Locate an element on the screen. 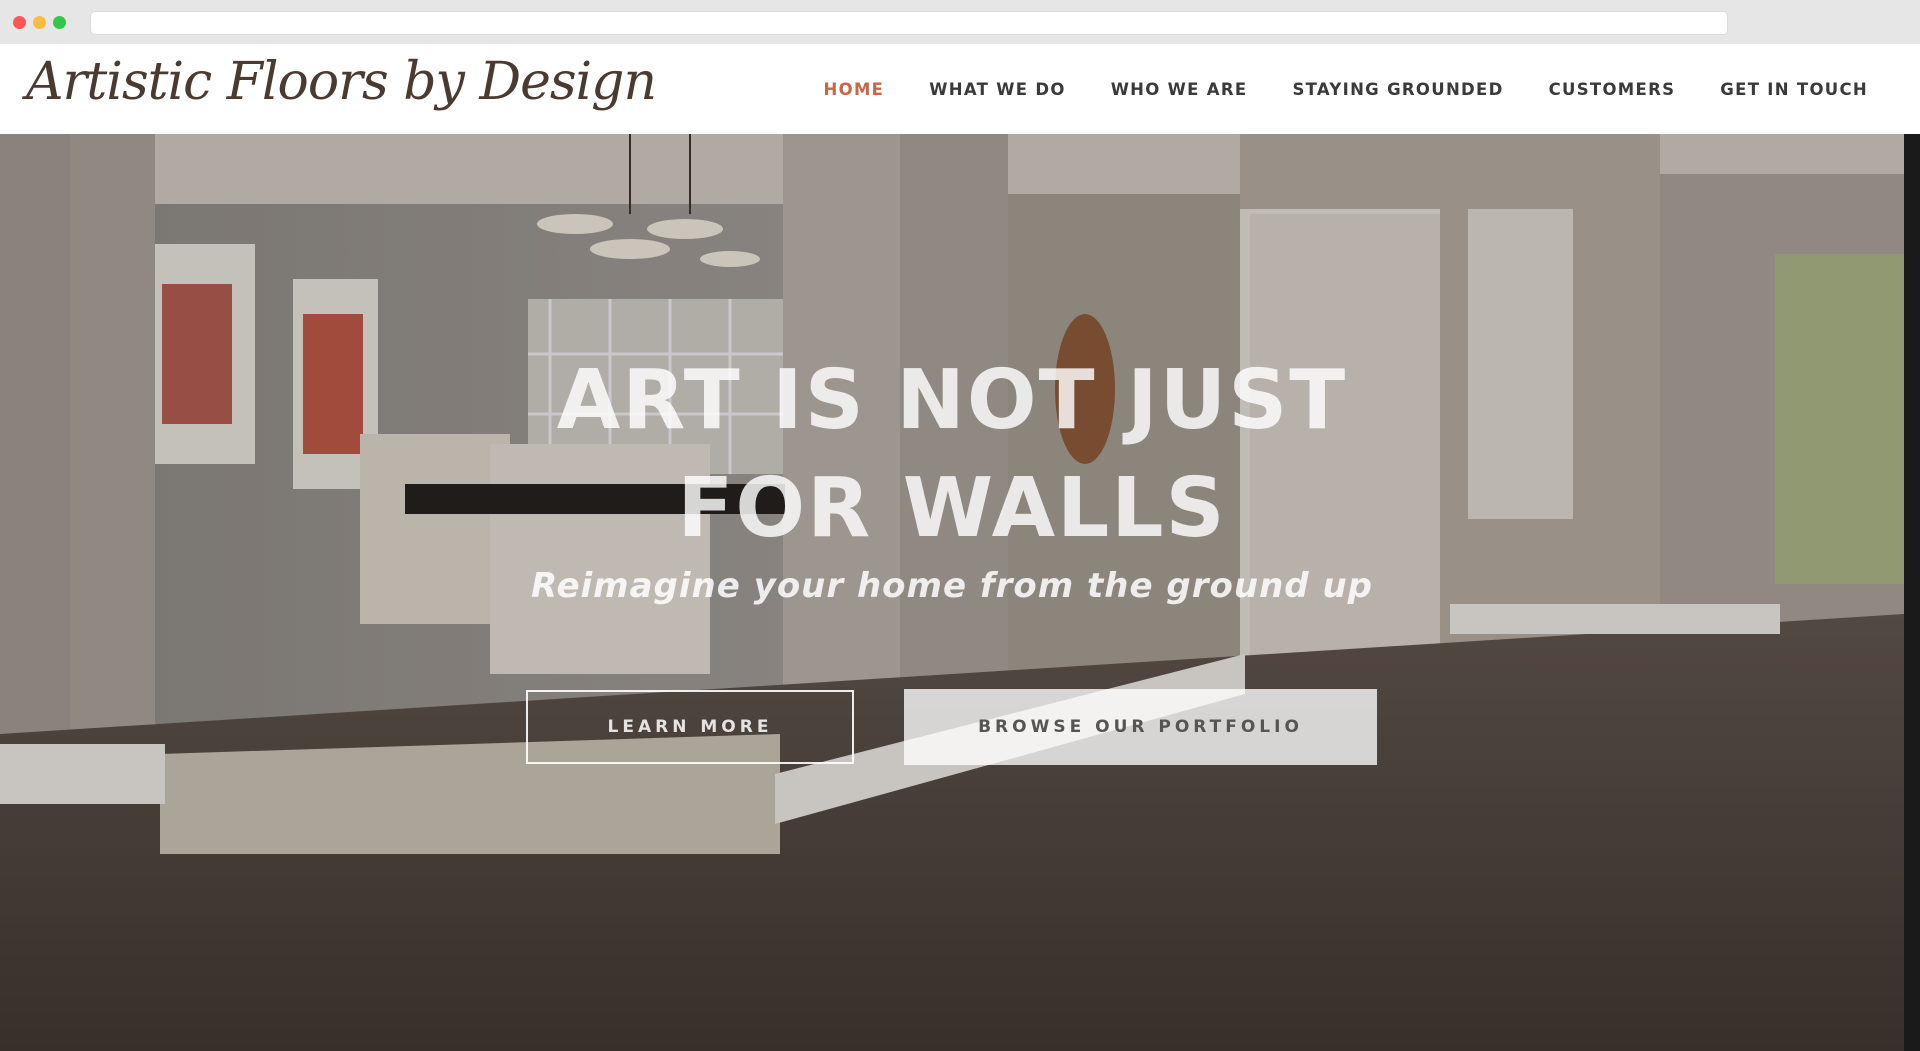  hero-headline: ART IS NOT JUST FOR WALLS is located at coordinates (952, 455).